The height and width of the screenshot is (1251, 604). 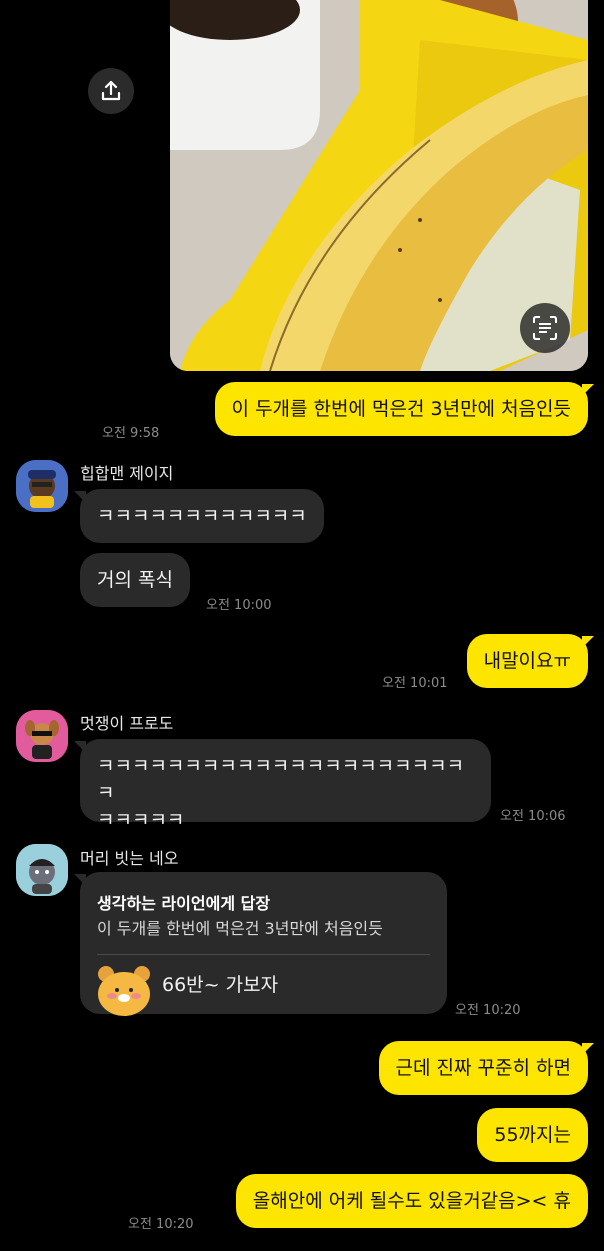 I want to click on text-scan-button, so click(x=545, y=328).